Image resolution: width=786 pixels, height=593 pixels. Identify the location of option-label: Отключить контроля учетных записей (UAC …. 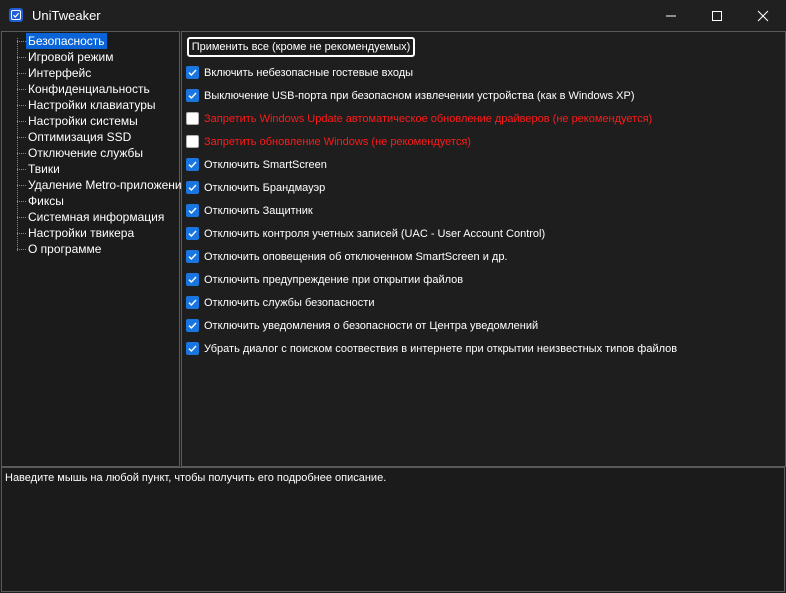
(375, 234).